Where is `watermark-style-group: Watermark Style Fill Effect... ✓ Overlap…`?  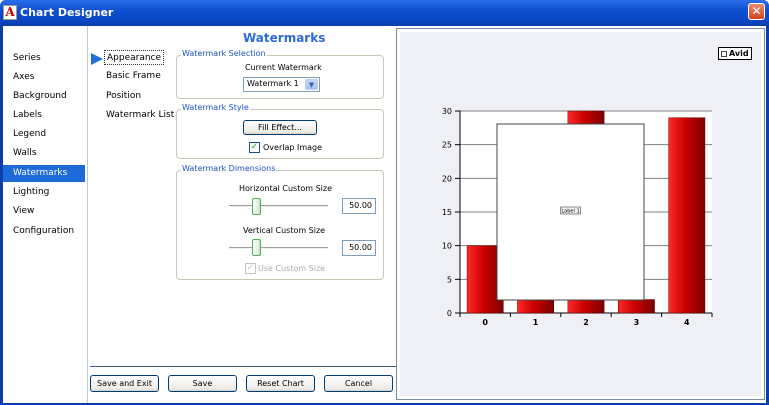 watermark-style-group: Watermark Style Fill Effect... ✓ Overlap… is located at coordinates (280, 131).